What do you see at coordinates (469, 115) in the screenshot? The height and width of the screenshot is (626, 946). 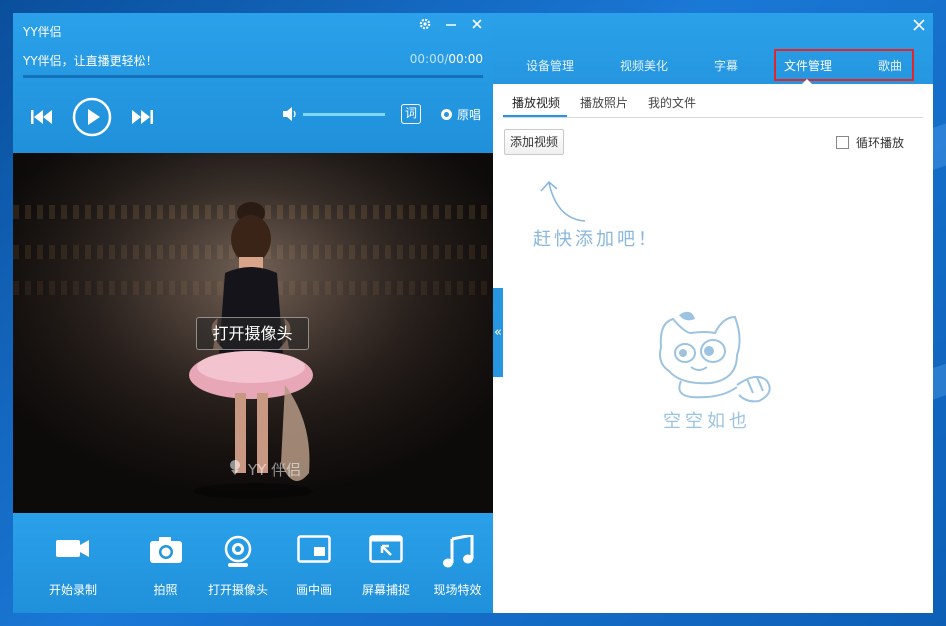 I see `original-vocal-label: 原唱` at bounding box center [469, 115].